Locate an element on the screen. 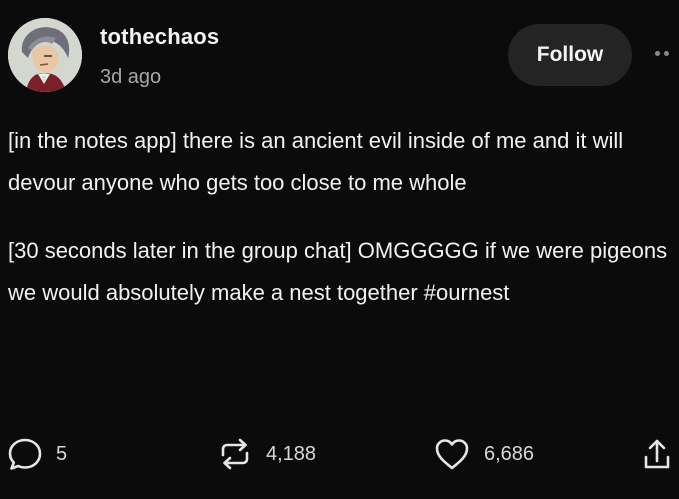 Image resolution: width=679 pixels, height=499 pixels. post-timestamp: 3d ago is located at coordinates (130, 77).